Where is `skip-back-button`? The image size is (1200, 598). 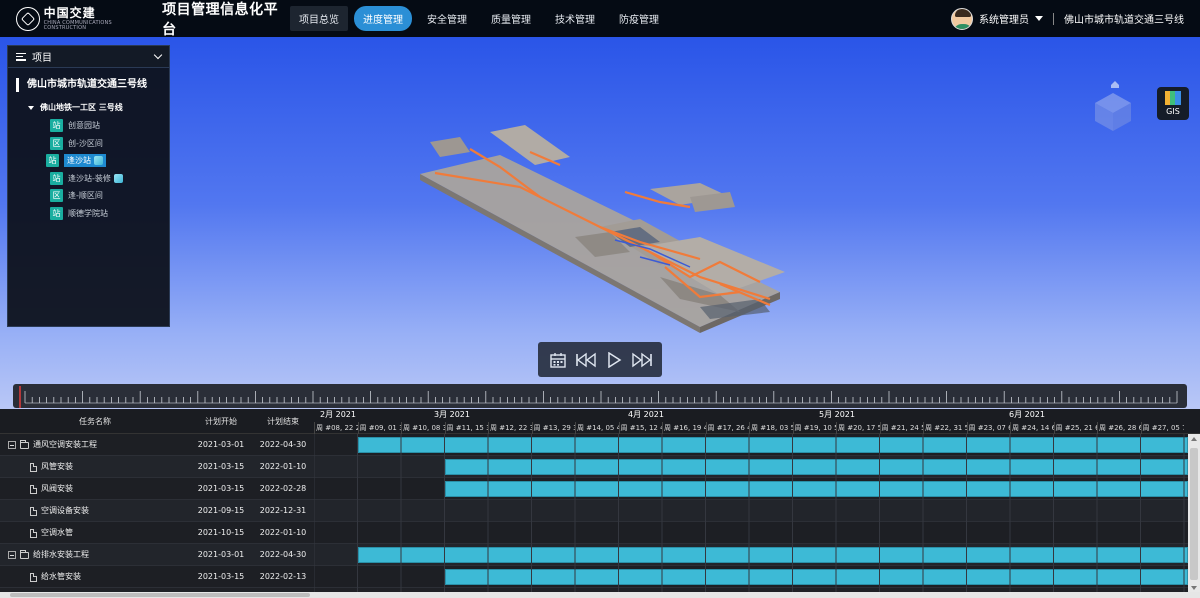
skip-back-button is located at coordinates (586, 360).